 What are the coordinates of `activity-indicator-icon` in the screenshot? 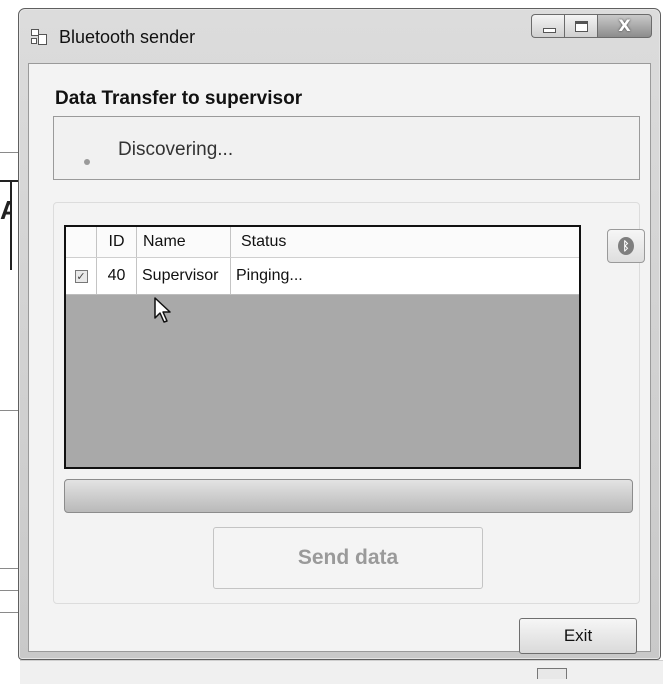 It's located at (87, 162).